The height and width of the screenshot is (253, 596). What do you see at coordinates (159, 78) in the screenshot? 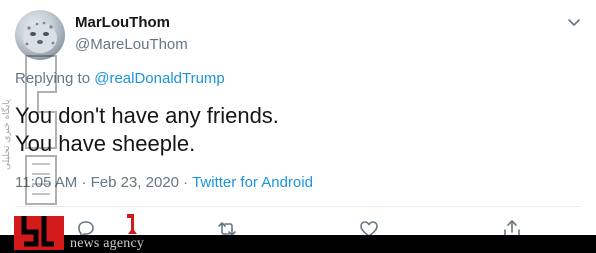
I see `replying-to-mention-link: @realDonaldTrump` at bounding box center [159, 78].